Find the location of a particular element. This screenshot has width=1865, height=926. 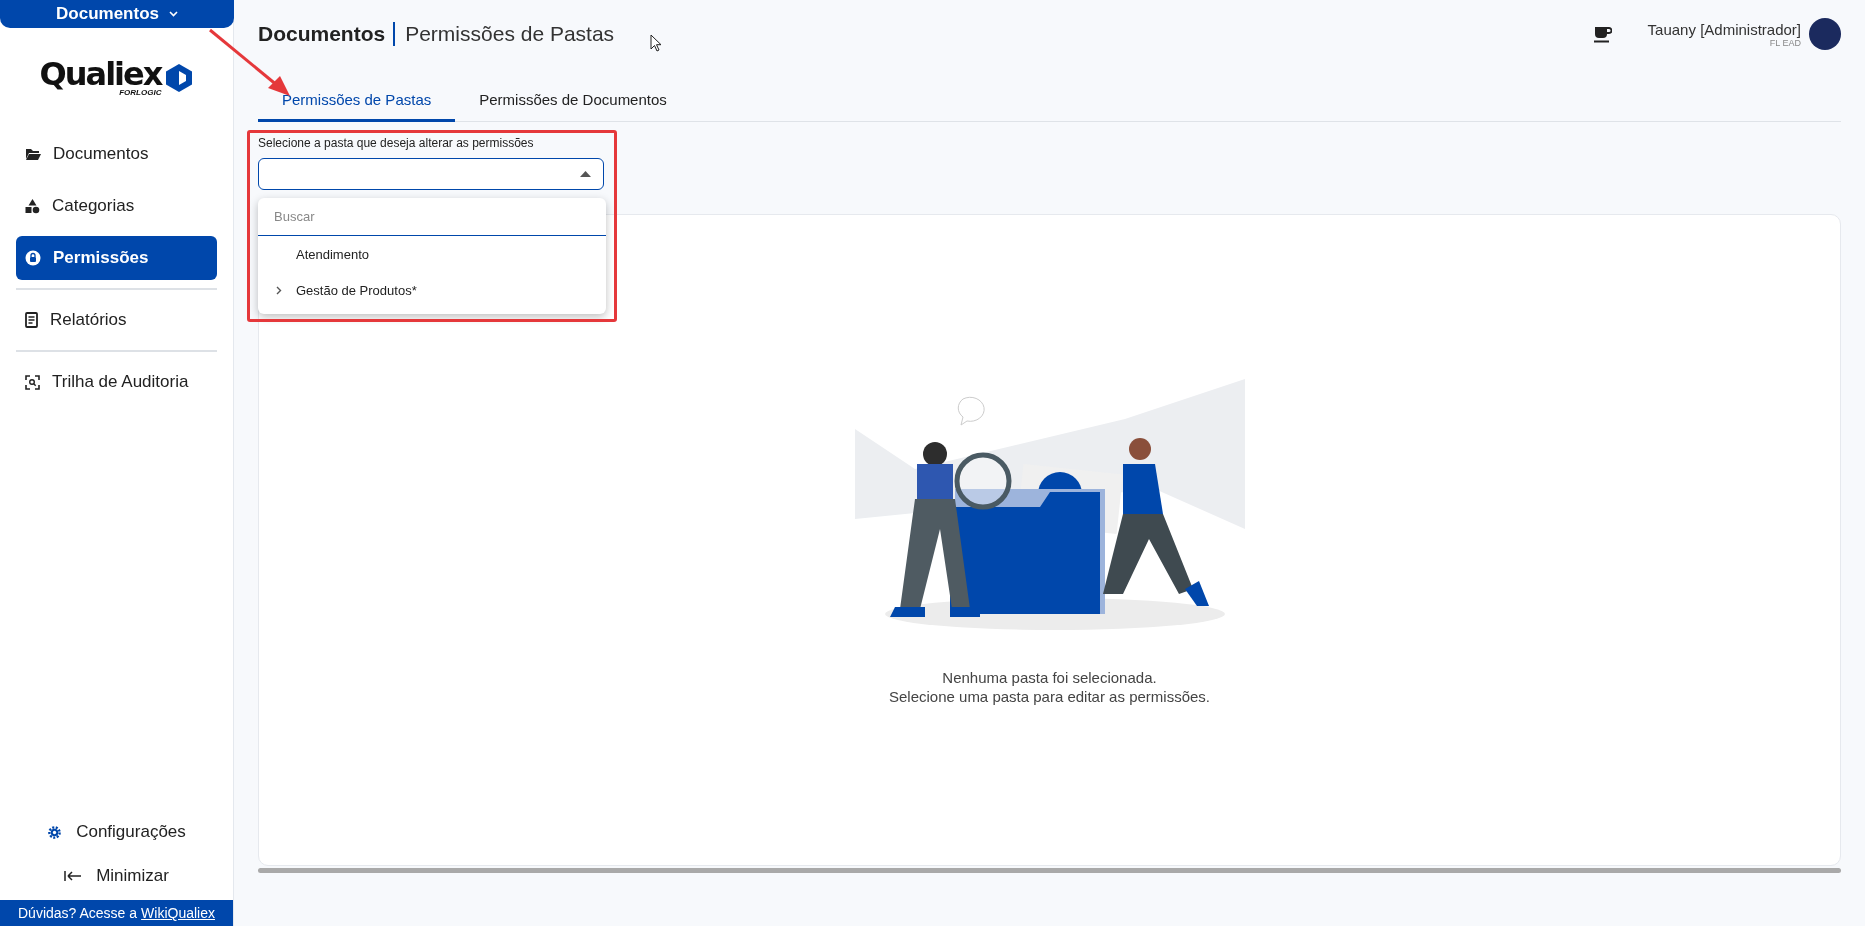

sidebar-item: Documentos is located at coordinates (116, 154).